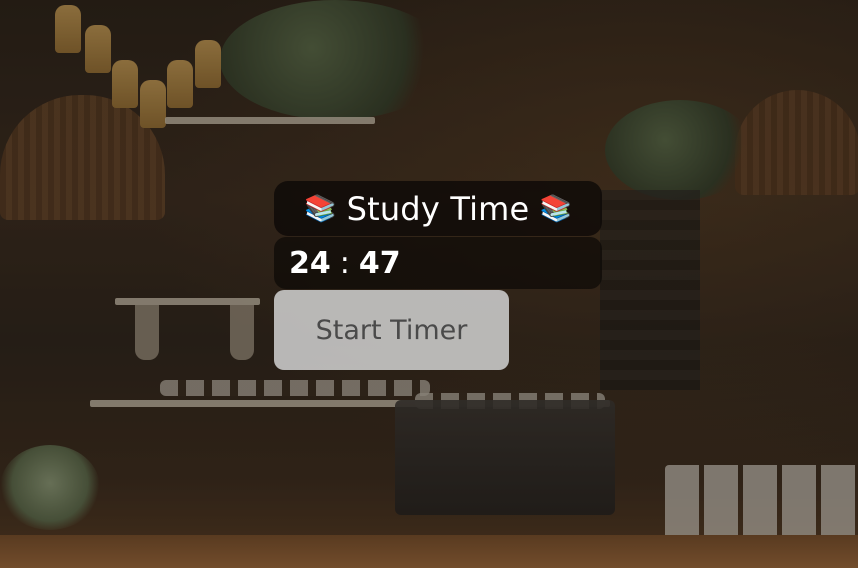 The height and width of the screenshot is (568, 858). I want to click on widget-title: Study Time, so click(438, 208).